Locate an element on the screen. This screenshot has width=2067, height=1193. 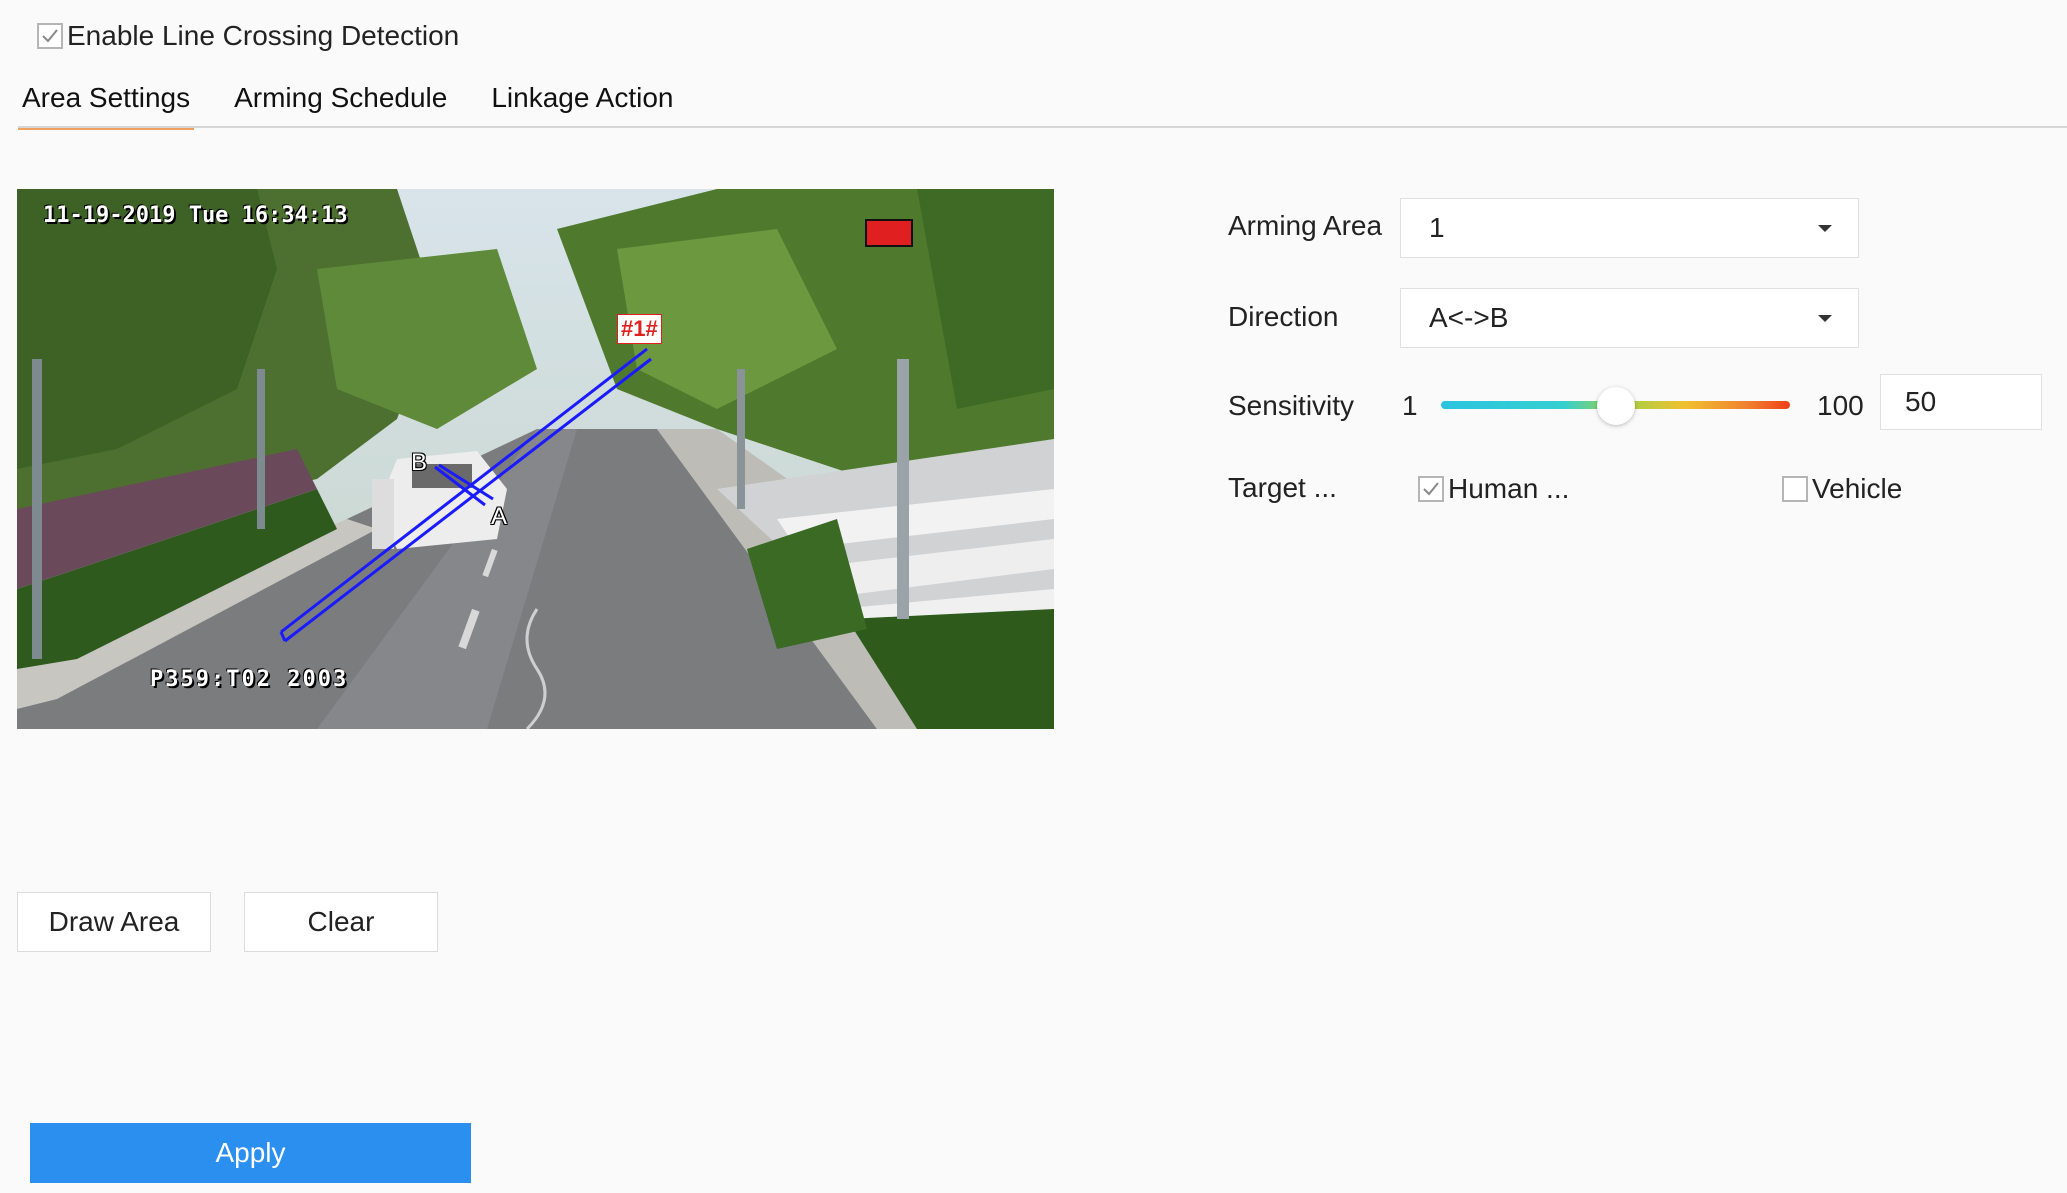
target-vehicle-option: Vehicle is located at coordinates (1842, 489).